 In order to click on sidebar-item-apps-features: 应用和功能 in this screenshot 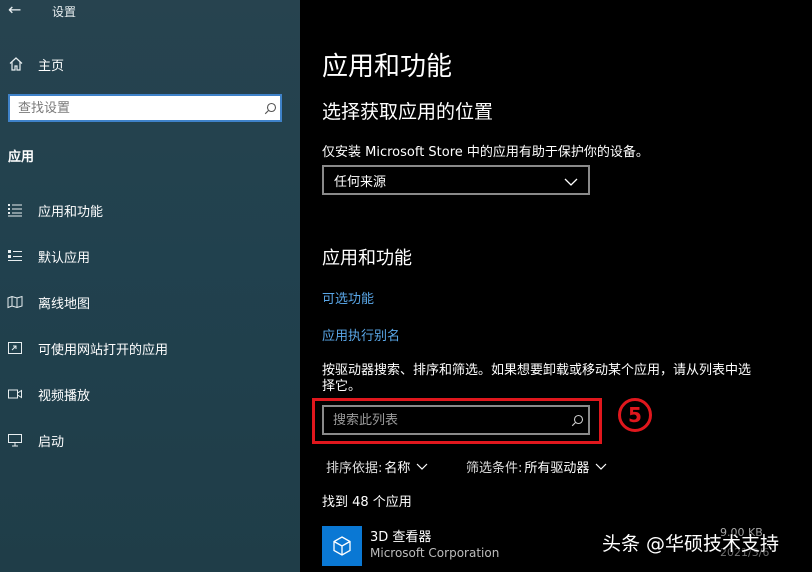, I will do `click(54, 210)`.